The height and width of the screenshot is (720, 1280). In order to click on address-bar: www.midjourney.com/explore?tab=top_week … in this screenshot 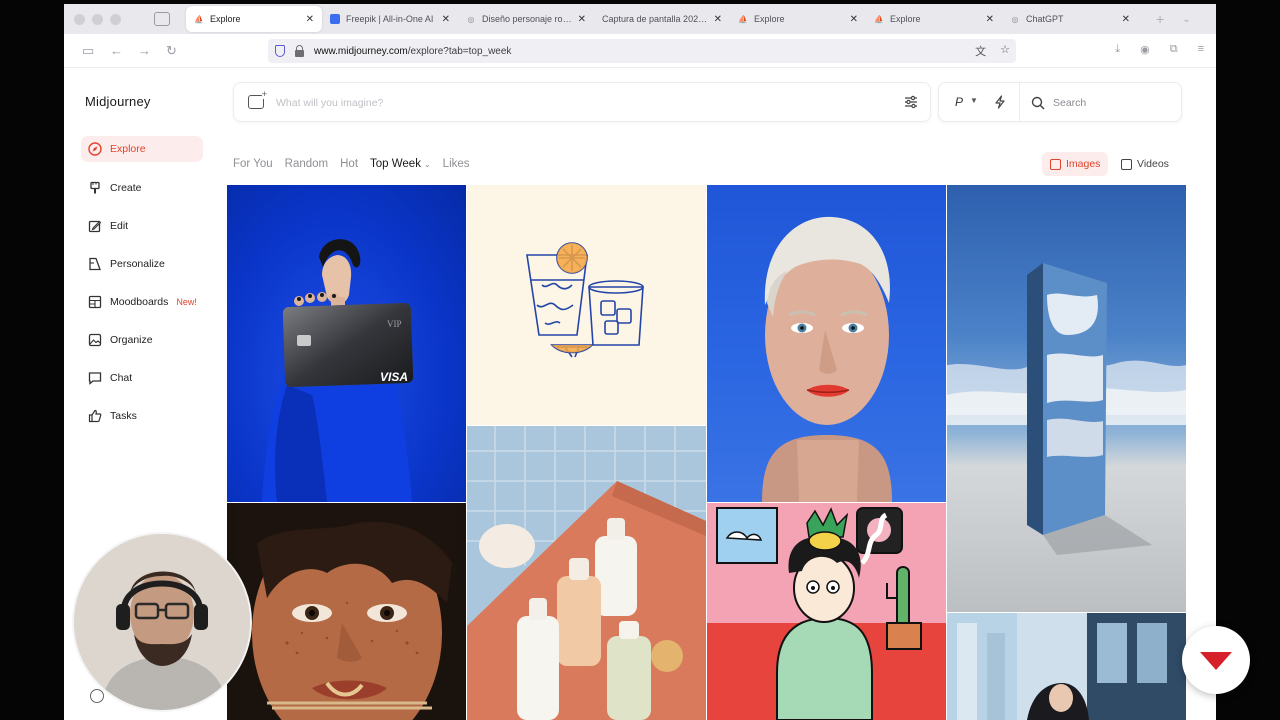, I will do `click(642, 51)`.